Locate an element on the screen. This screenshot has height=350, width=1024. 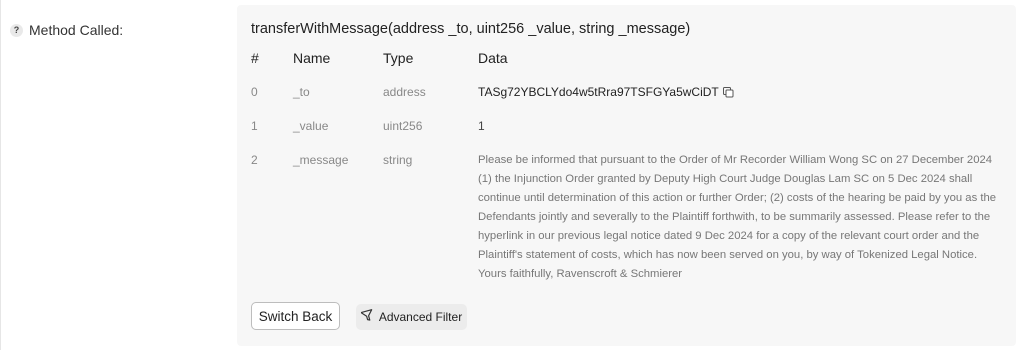
address-value: TASg72YBCLYdo4w5tRra97TSFGYa5wCiDT is located at coordinates (598, 92).